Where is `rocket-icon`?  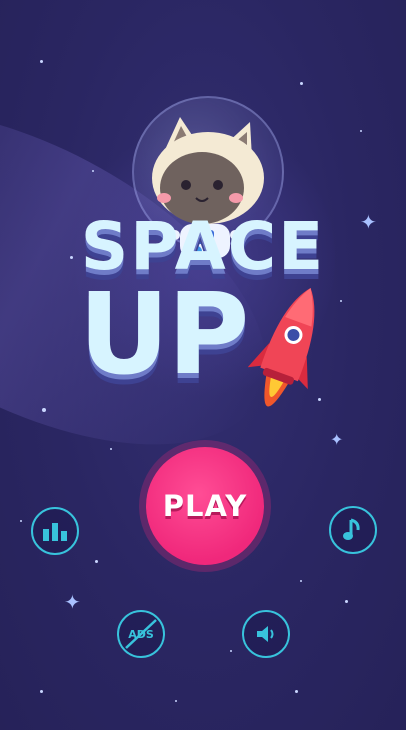 rocket-icon is located at coordinates (281, 347).